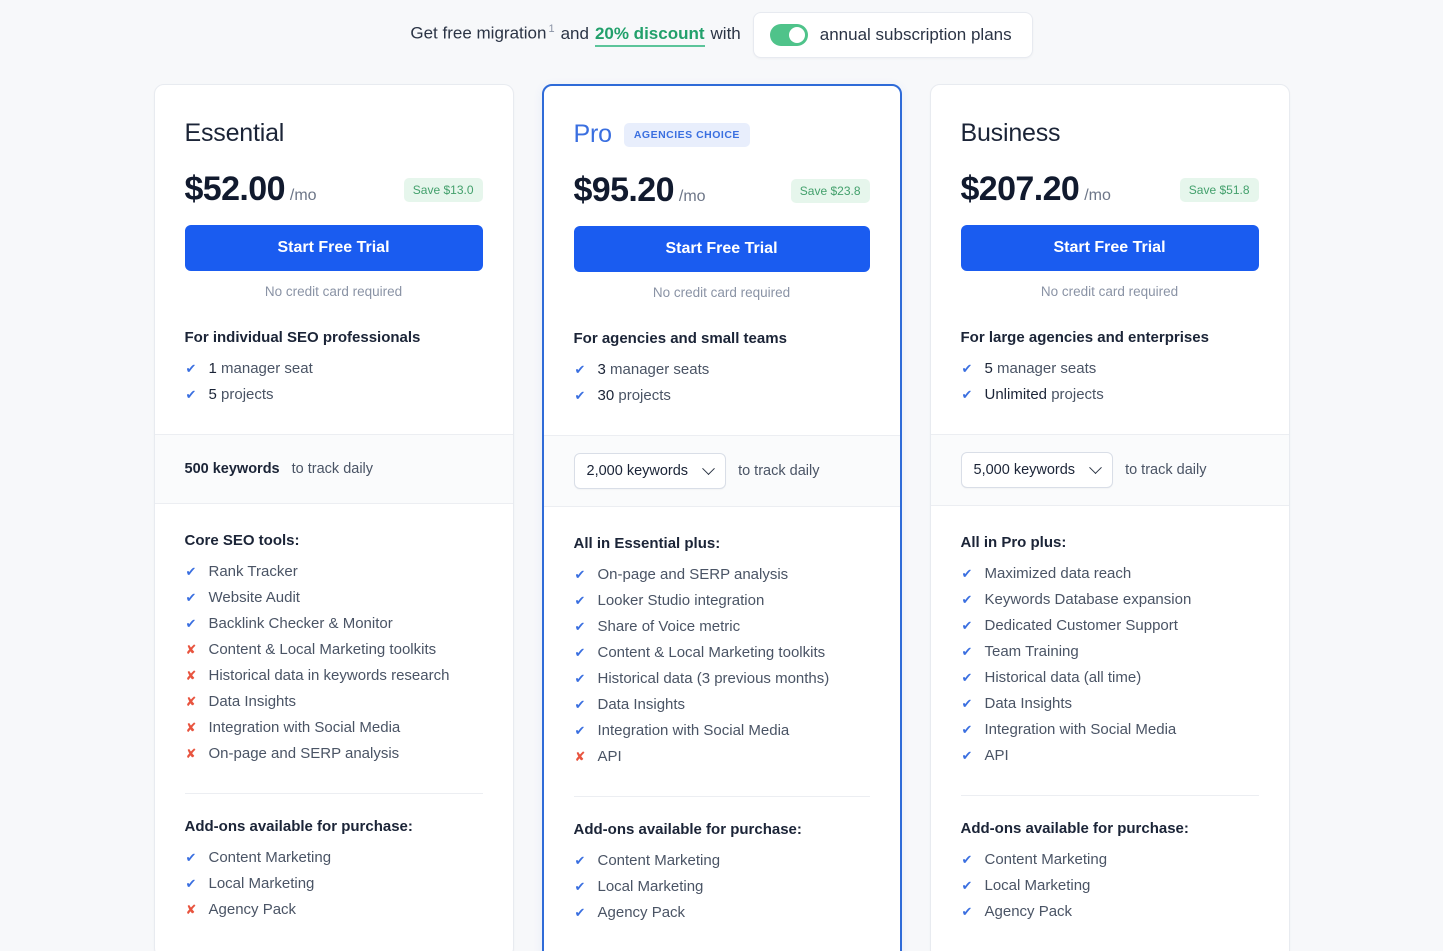  What do you see at coordinates (334, 189) in the screenshot?
I see `price-row: $52.00/mo Save $13.0` at bounding box center [334, 189].